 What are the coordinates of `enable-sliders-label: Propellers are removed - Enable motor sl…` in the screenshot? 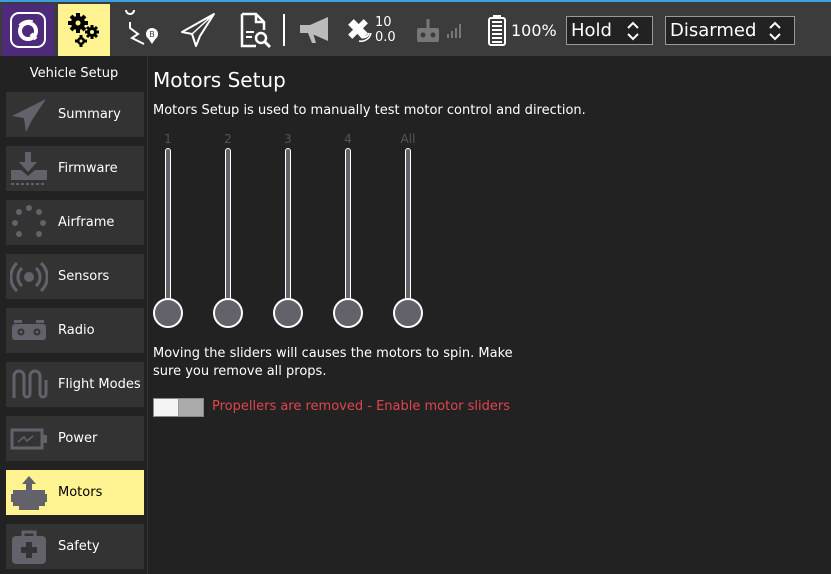 It's located at (361, 406).